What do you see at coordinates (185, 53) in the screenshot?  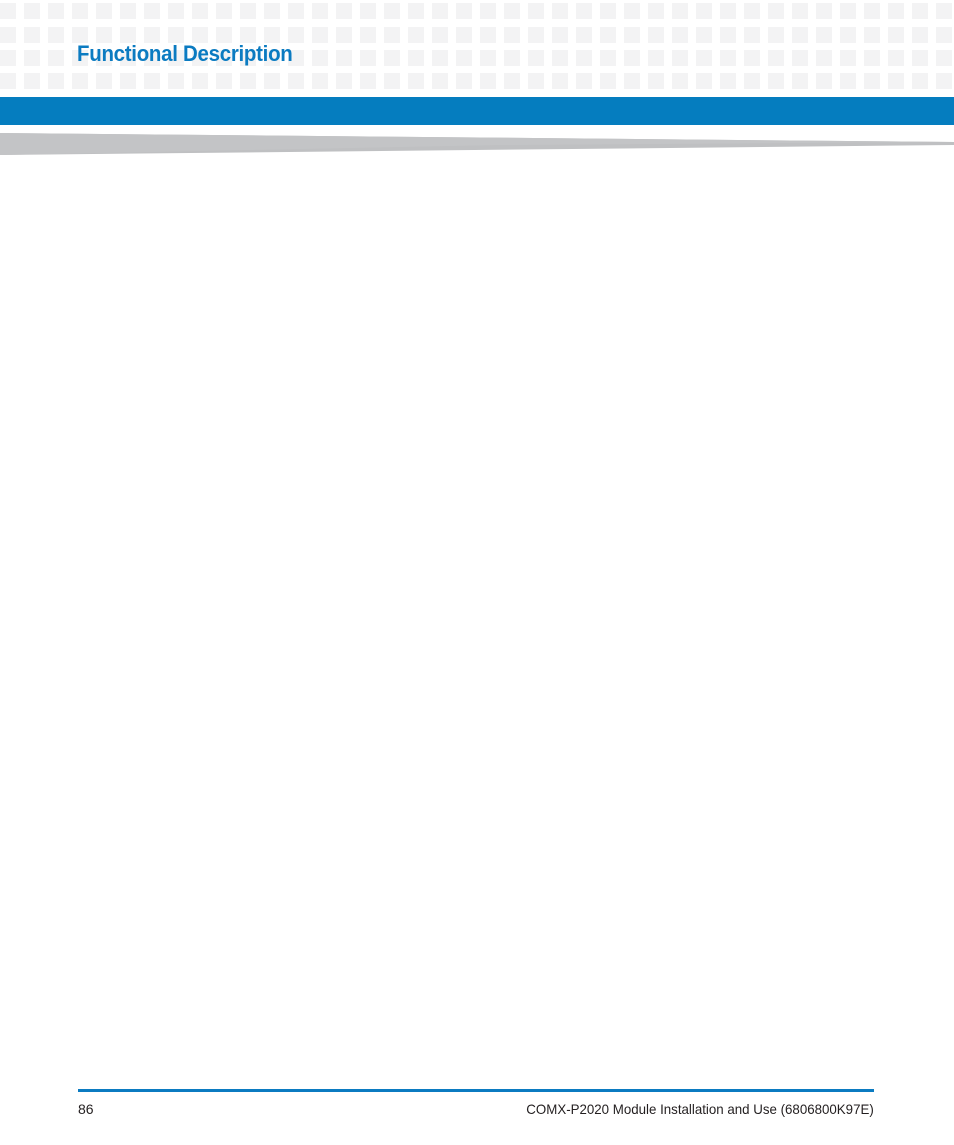 I see `page-title: Functional Description` at bounding box center [185, 53].